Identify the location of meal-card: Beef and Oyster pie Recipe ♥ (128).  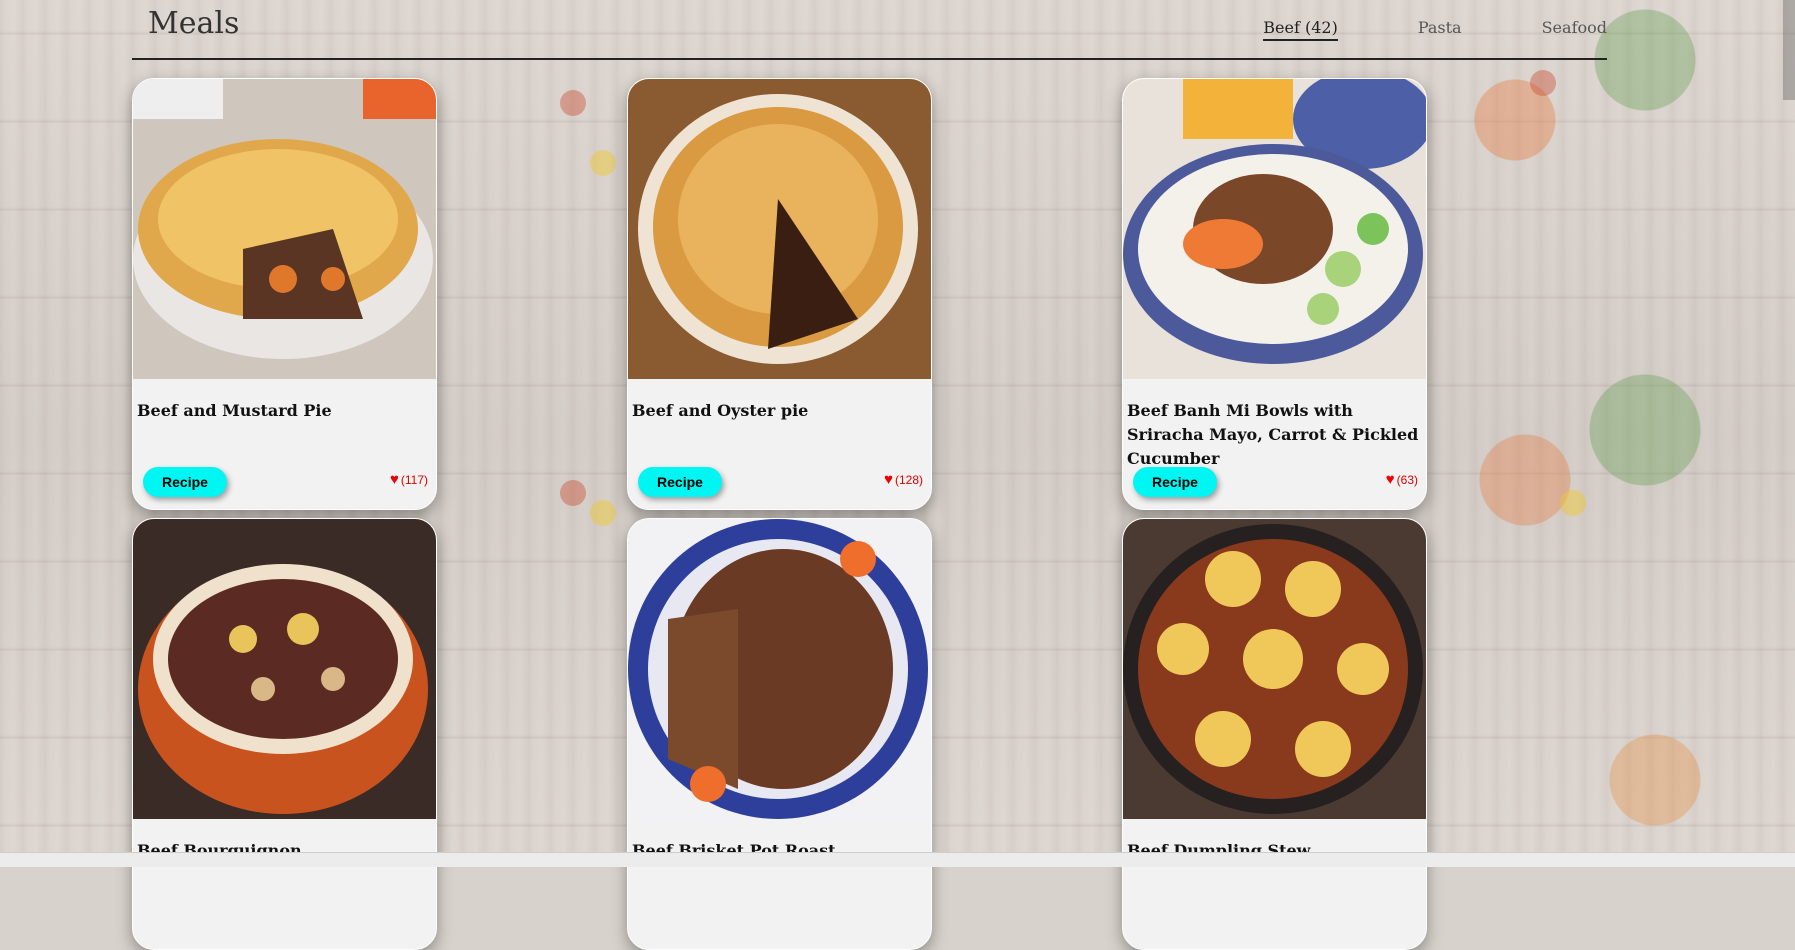
(779, 294).